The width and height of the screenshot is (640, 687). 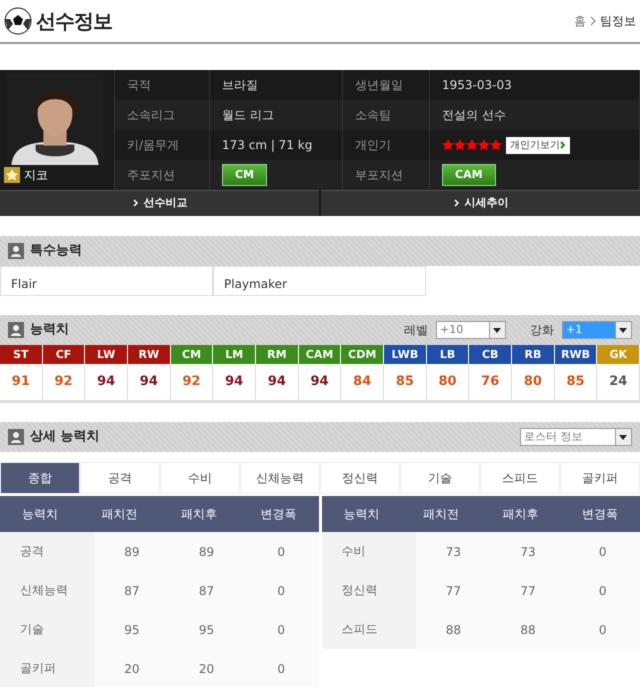 I want to click on position-rating: 85, so click(x=576, y=382).